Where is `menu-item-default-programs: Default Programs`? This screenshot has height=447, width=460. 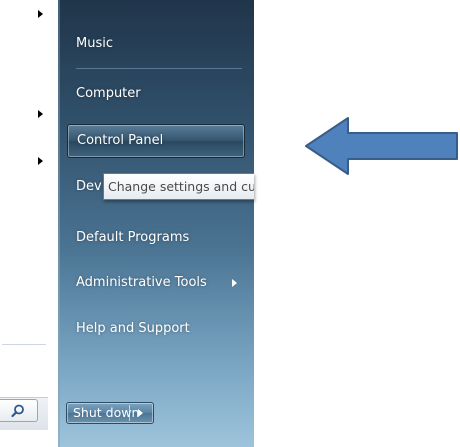
menu-item-default-programs: Default Programs is located at coordinates (156, 238).